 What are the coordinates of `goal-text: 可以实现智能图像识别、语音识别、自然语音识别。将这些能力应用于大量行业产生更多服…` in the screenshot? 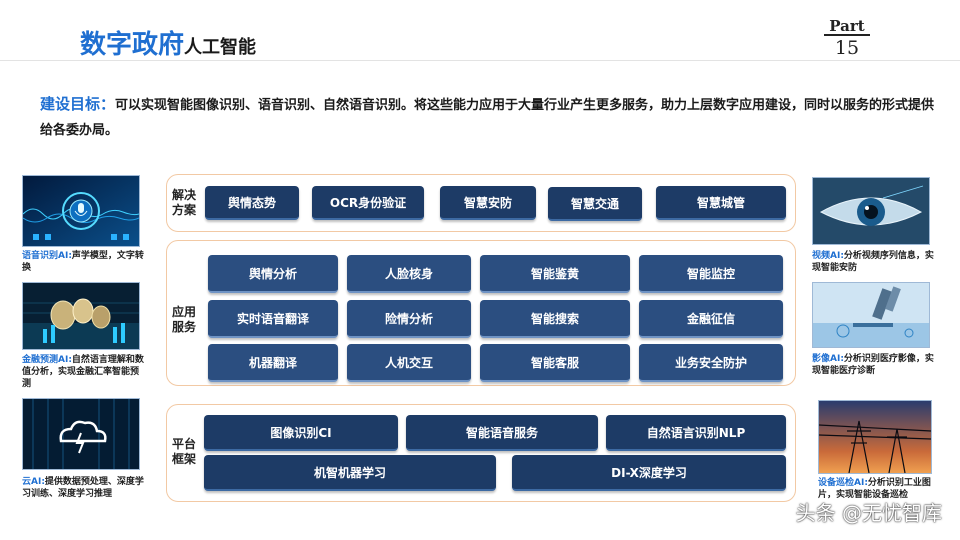 It's located at (487, 118).